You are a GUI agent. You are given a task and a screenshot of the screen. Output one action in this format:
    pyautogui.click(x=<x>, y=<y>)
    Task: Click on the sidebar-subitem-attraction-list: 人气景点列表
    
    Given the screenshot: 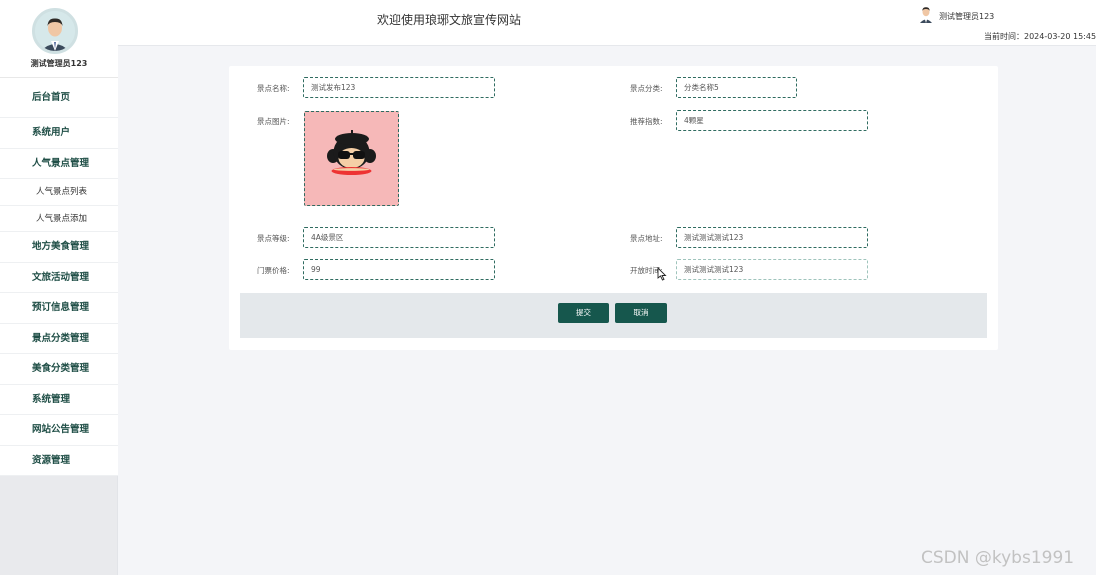 What is the action you would take?
    pyautogui.click(x=59, y=192)
    